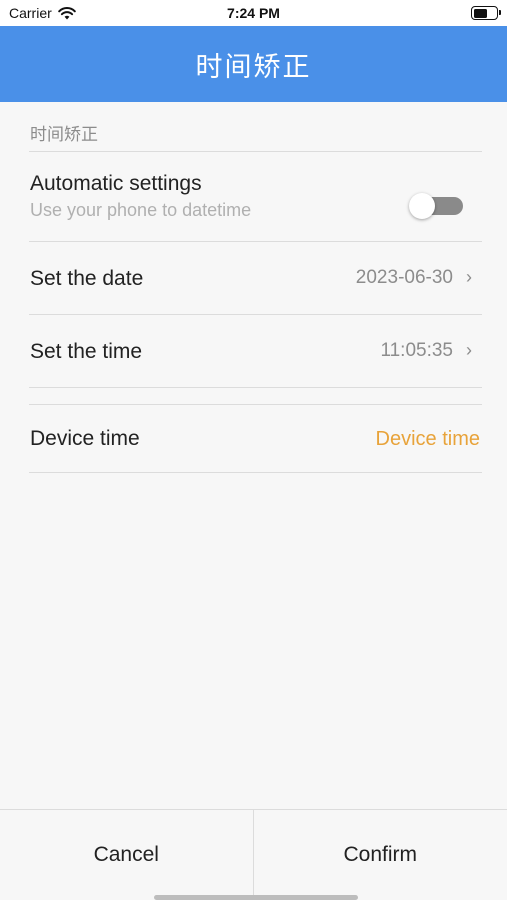  I want to click on set-time-row: Set the time 11:05:35 ›, so click(255, 351).